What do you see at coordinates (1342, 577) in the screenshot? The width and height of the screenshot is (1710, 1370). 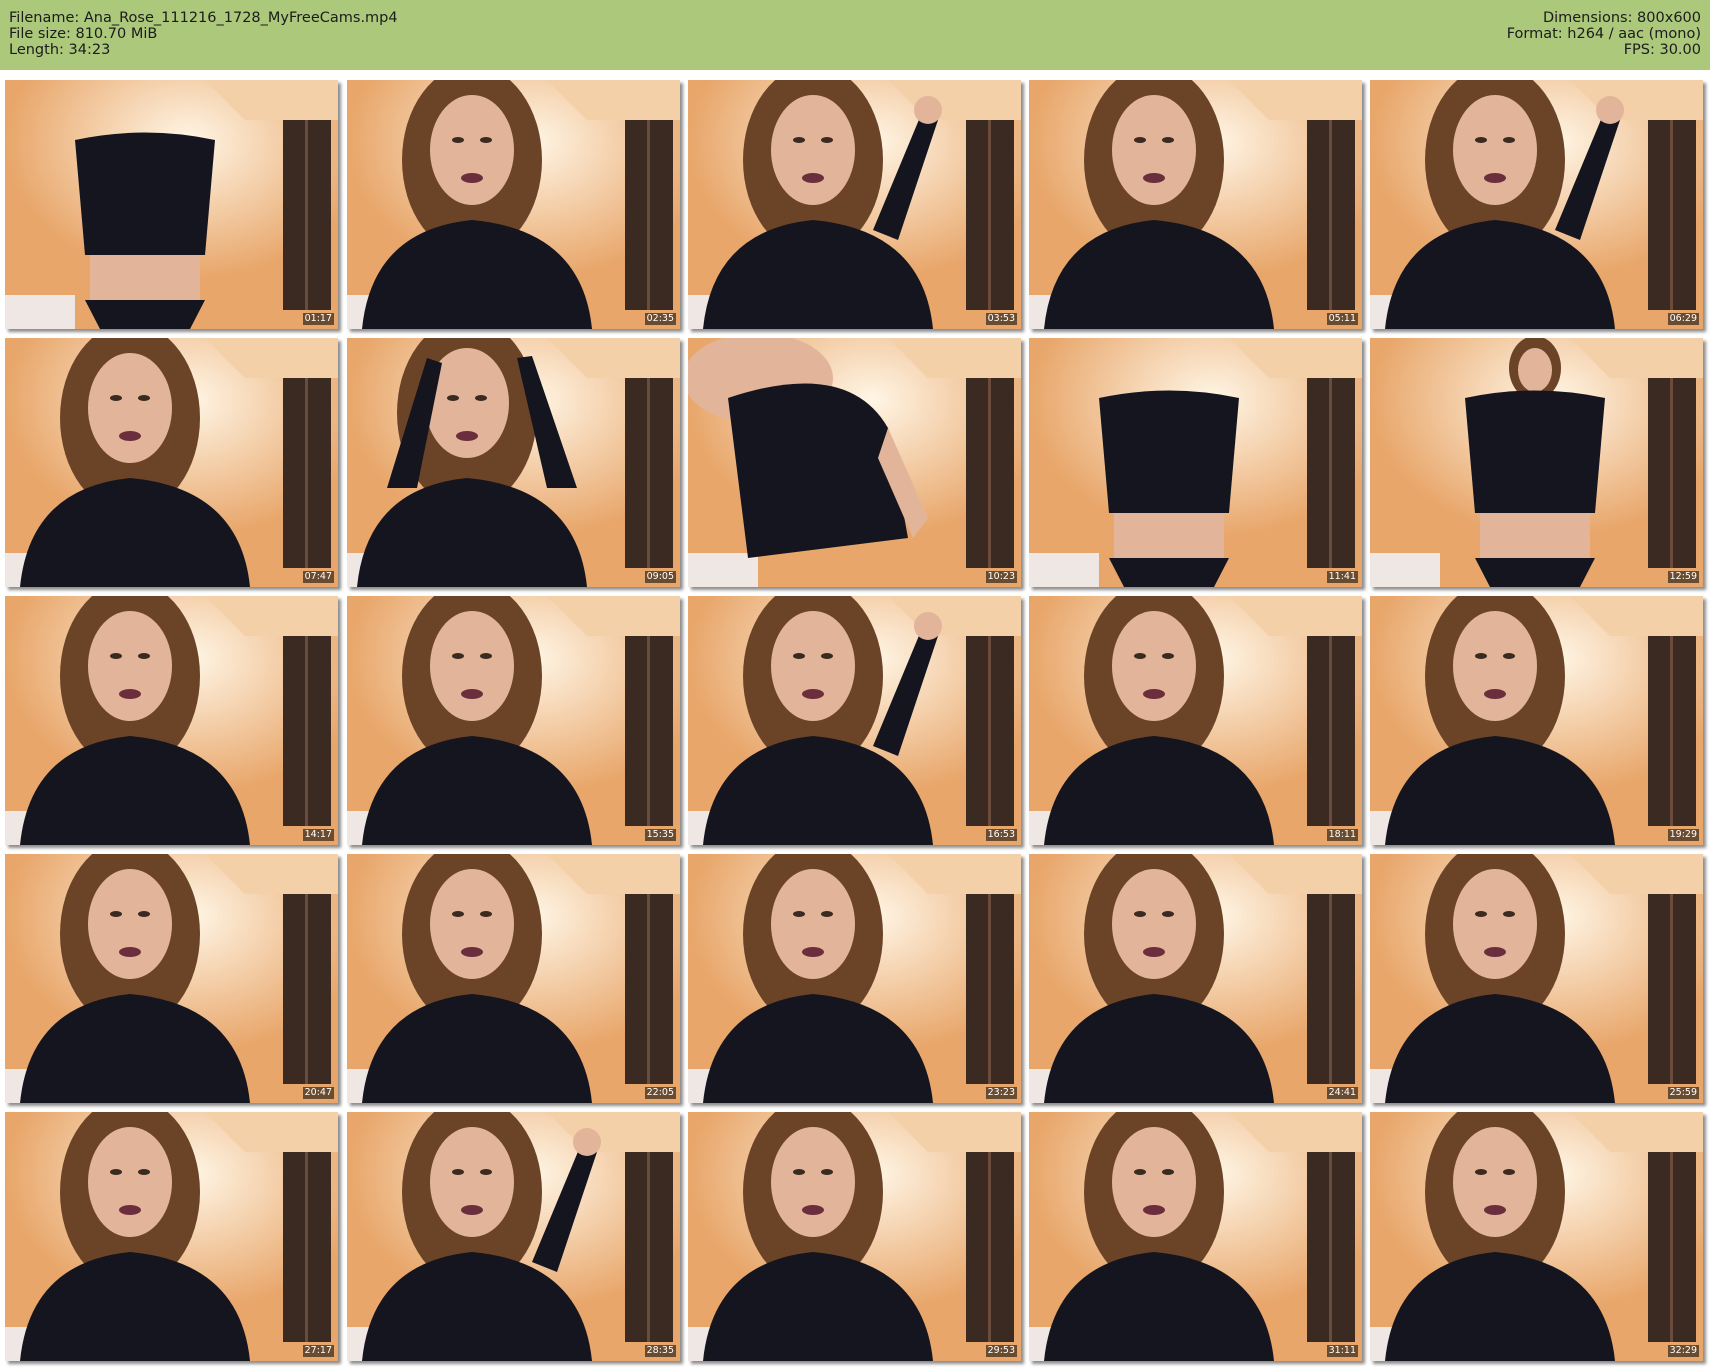 I see `timestamp-label: 11:41` at bounding box center [1342, 577].